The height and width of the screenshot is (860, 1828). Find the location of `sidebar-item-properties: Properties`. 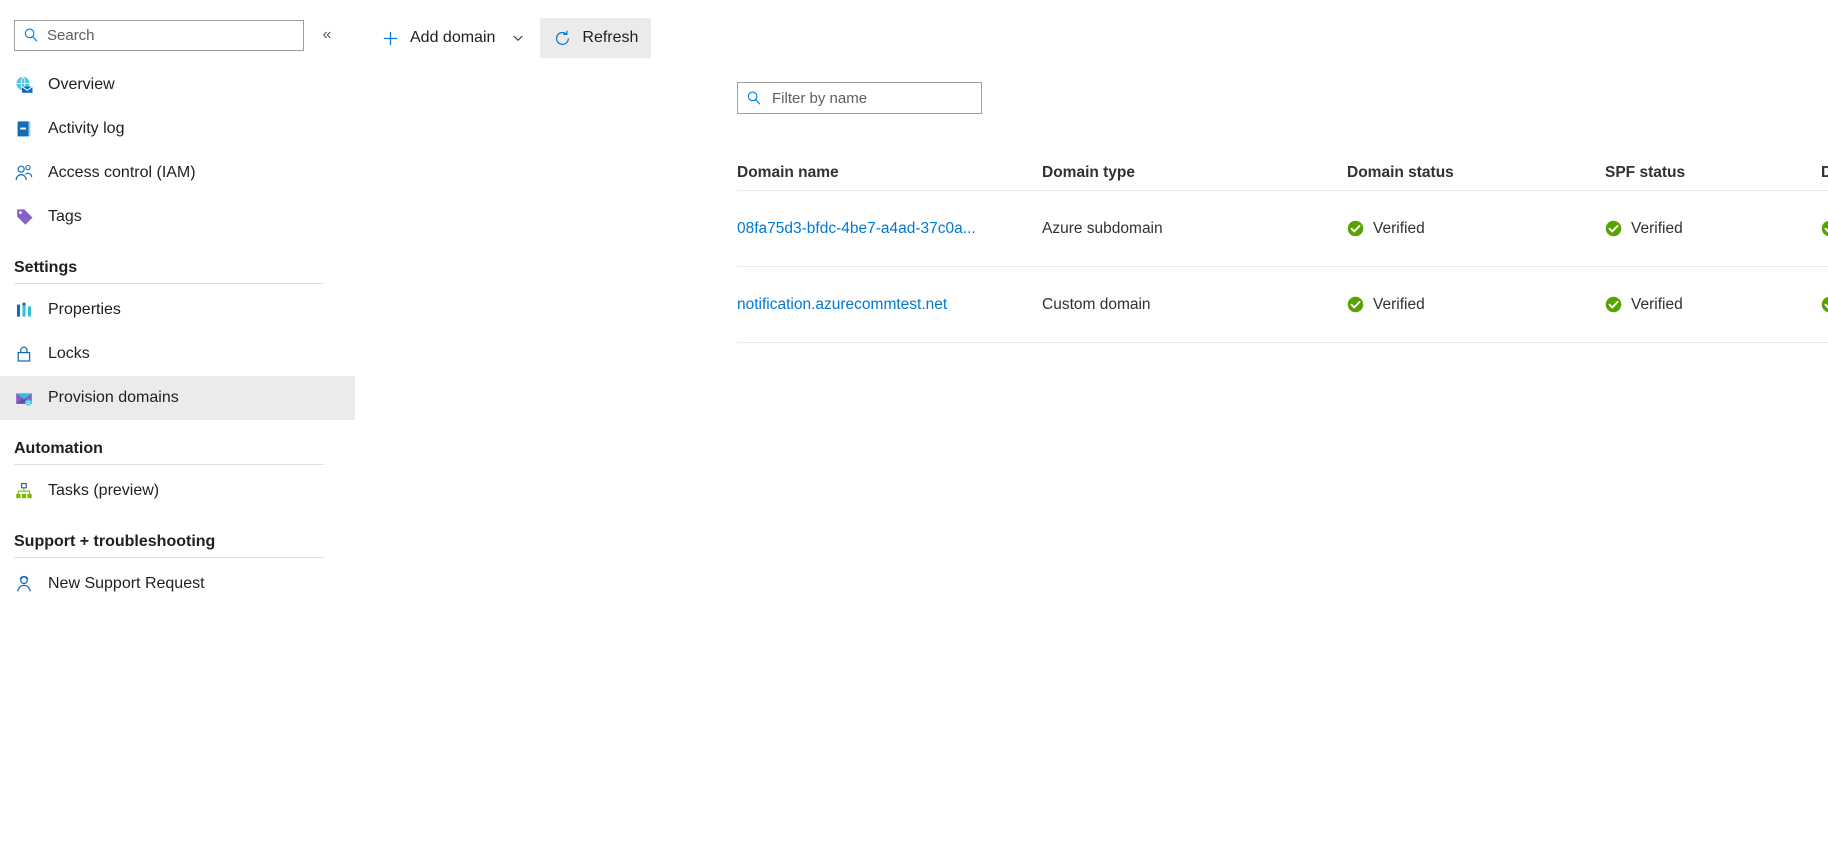

sidebar-item-properties: Properties is located at coordinates (177, 310).